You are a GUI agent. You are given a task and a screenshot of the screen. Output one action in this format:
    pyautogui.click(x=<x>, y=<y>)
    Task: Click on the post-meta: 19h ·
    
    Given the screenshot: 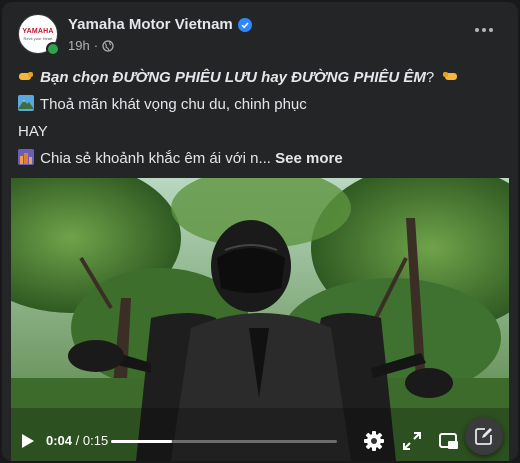 What is the action you would take?
    pyautogui.click(x=91, y=45)
    